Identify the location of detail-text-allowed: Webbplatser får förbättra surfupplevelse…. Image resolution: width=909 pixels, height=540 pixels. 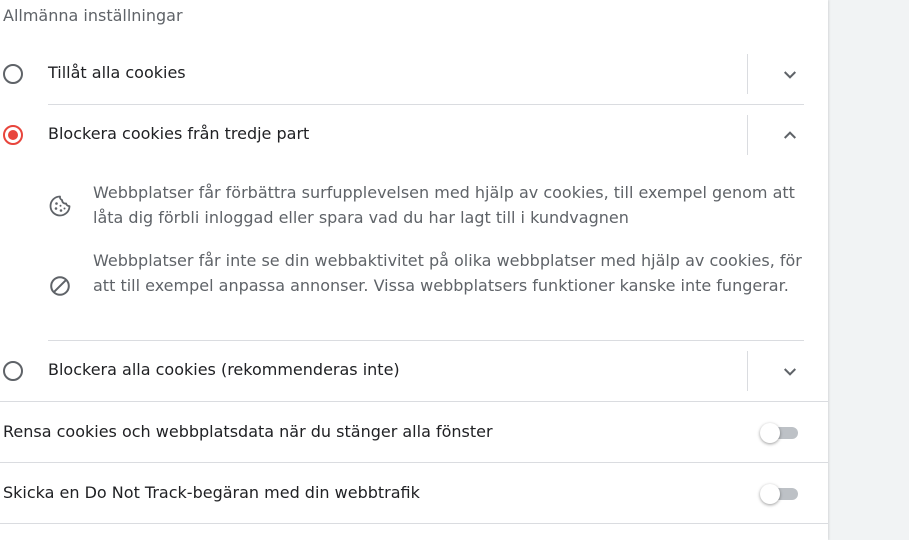
(444, 205).